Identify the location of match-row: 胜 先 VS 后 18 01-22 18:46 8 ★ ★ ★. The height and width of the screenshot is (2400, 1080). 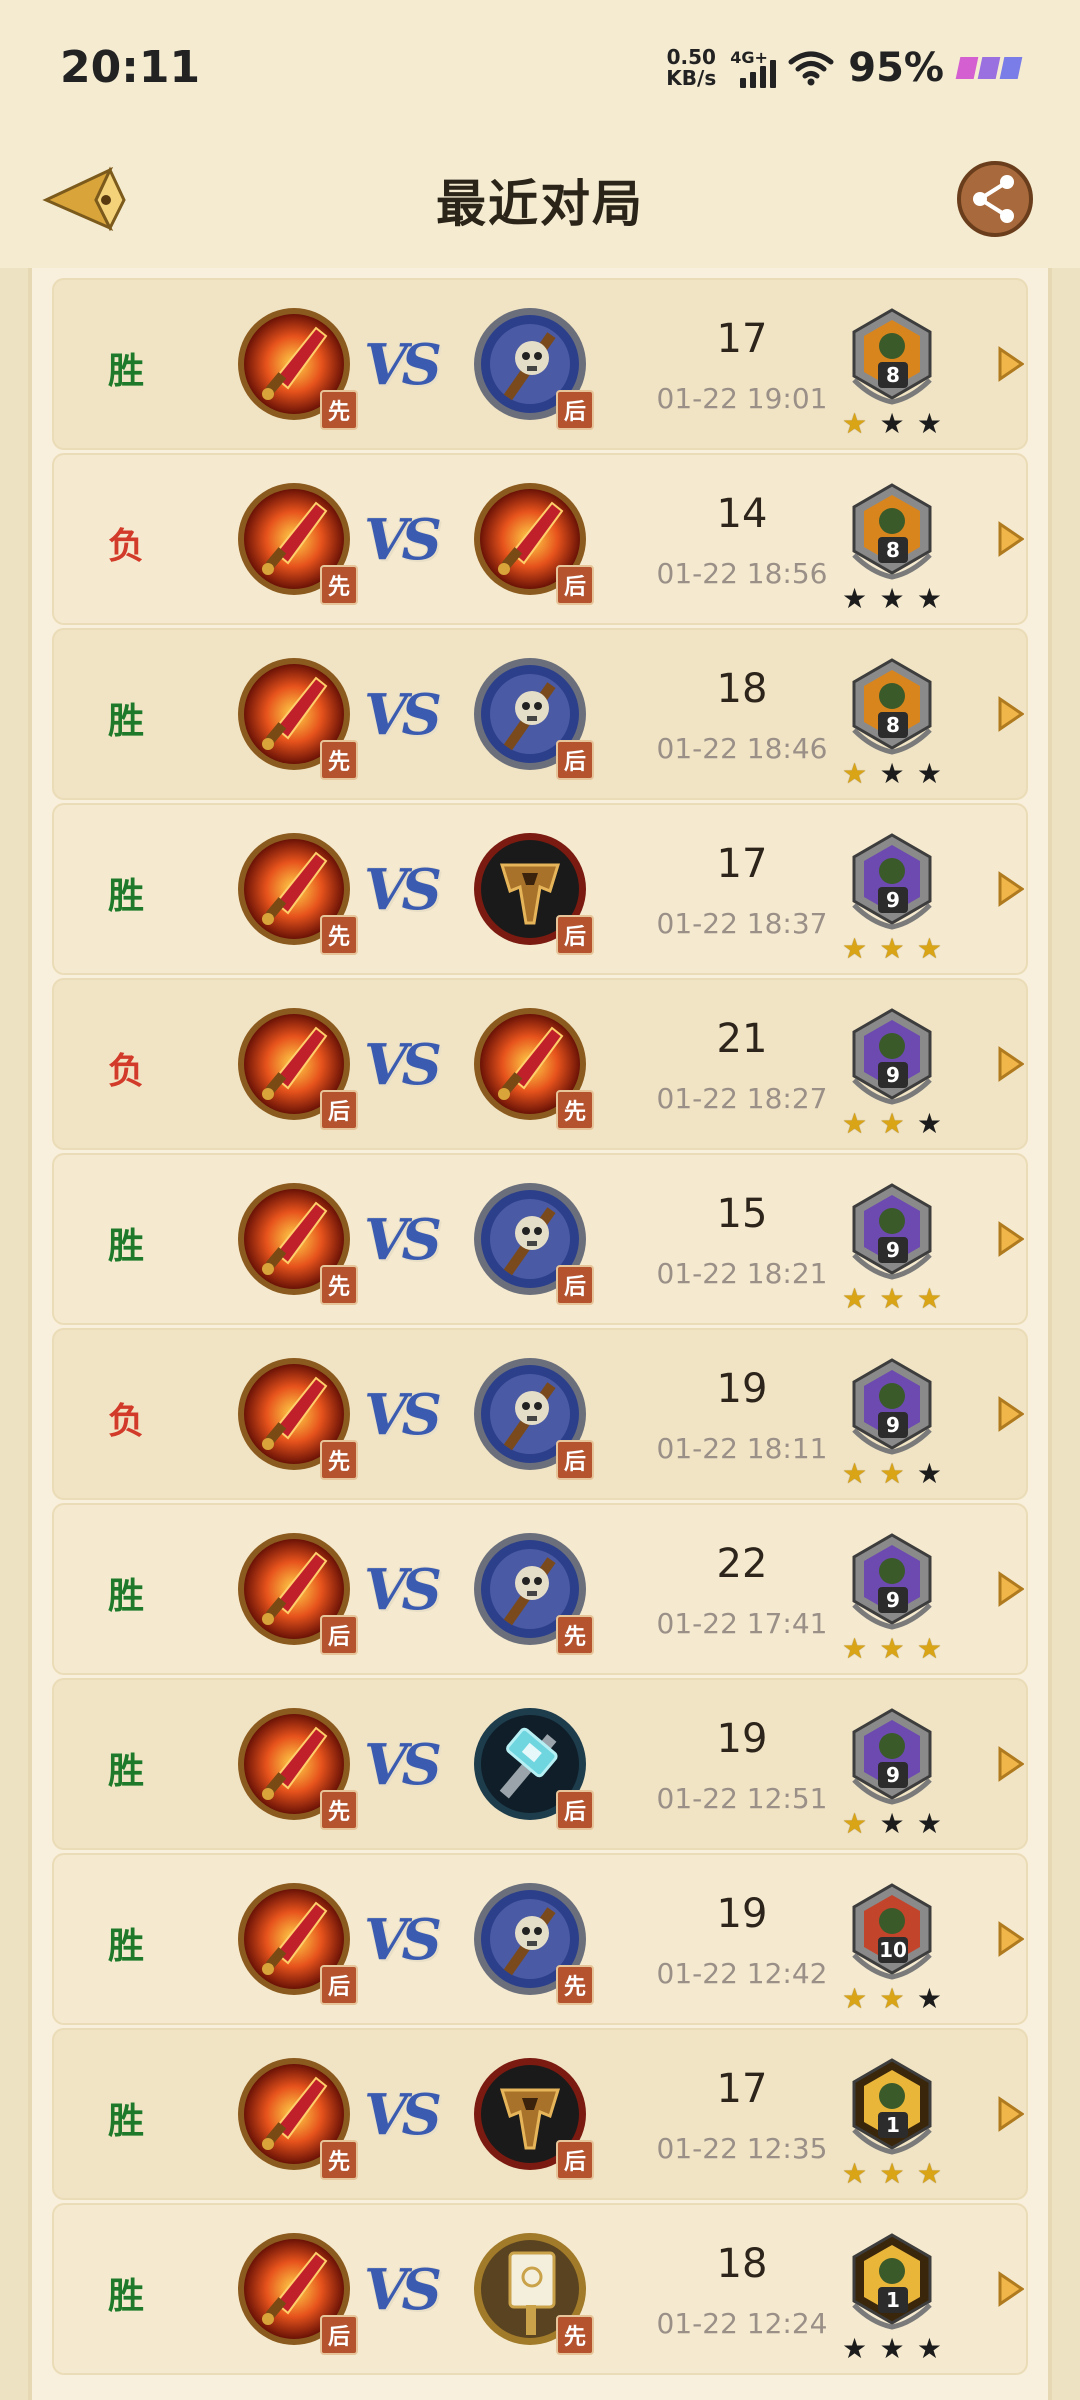
(540, 714).